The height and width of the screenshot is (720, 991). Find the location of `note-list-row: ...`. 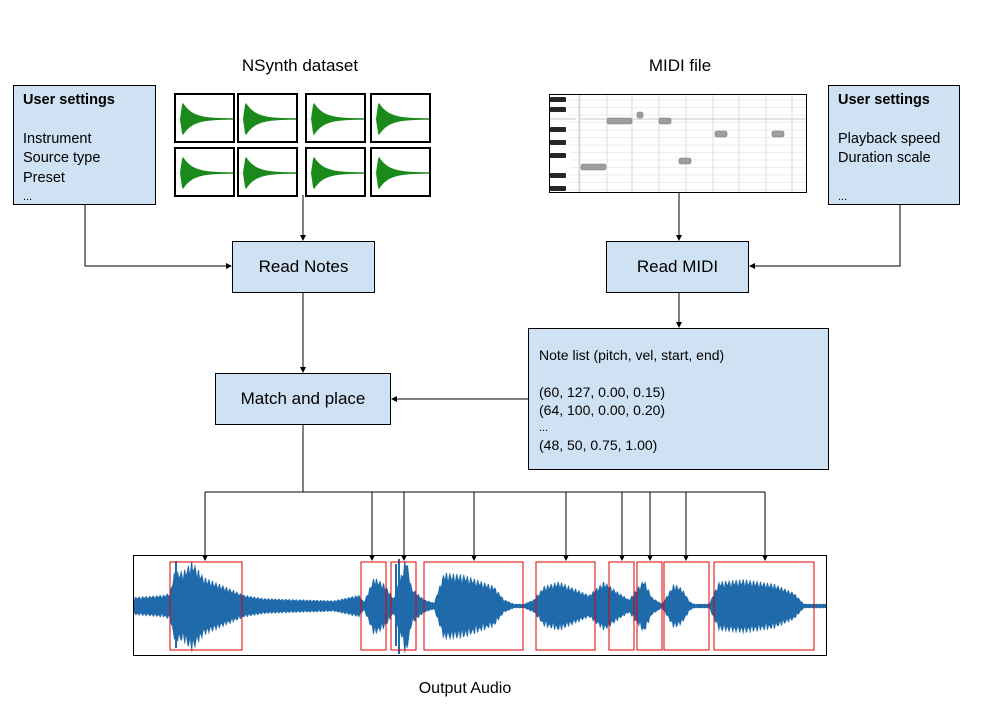

note-list-row: ... is located at coordinates (544, 427).